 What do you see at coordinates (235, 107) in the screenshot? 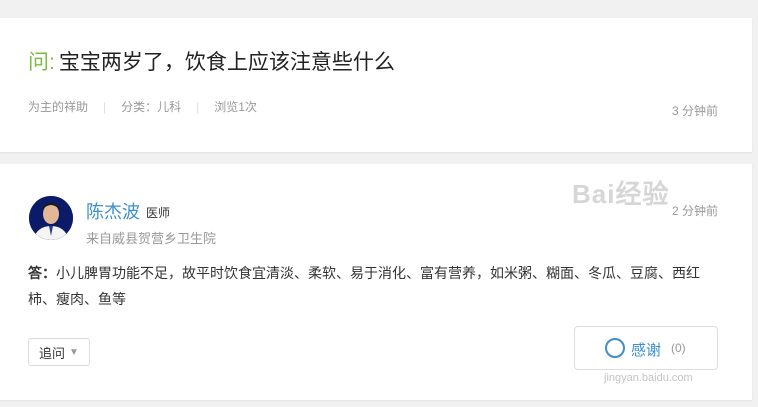
I see `question-views: 浏览1次` at bounding box center [235, 107].